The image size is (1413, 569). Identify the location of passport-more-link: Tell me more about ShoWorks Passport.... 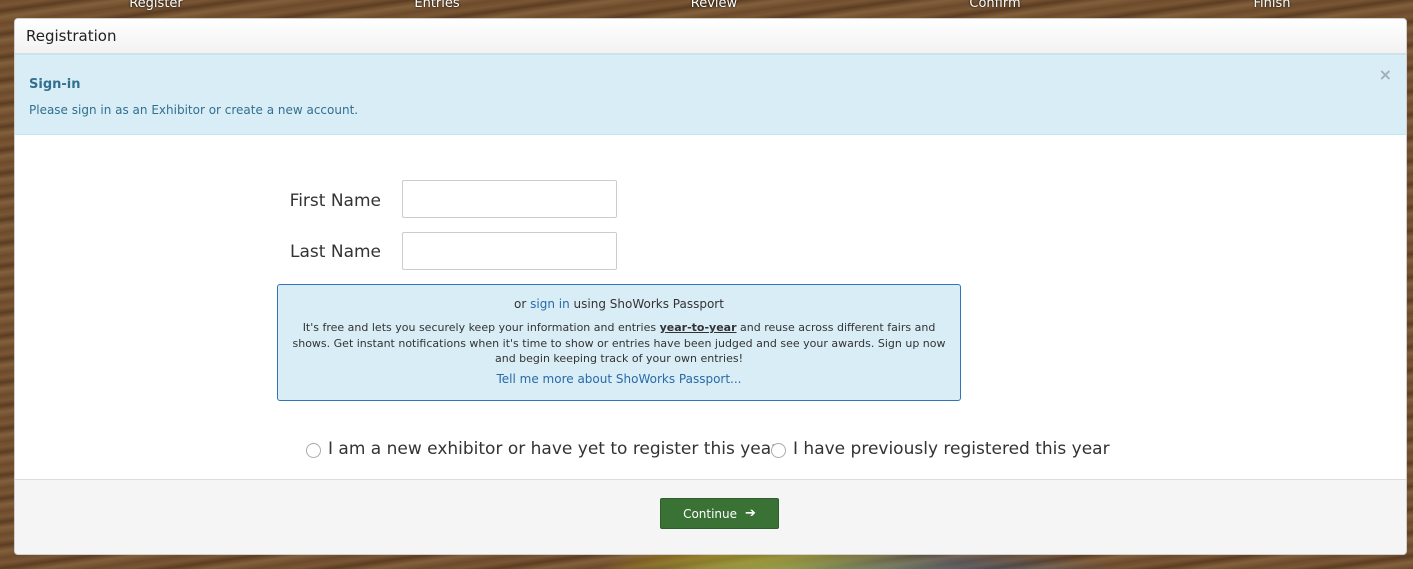
(619, 379).